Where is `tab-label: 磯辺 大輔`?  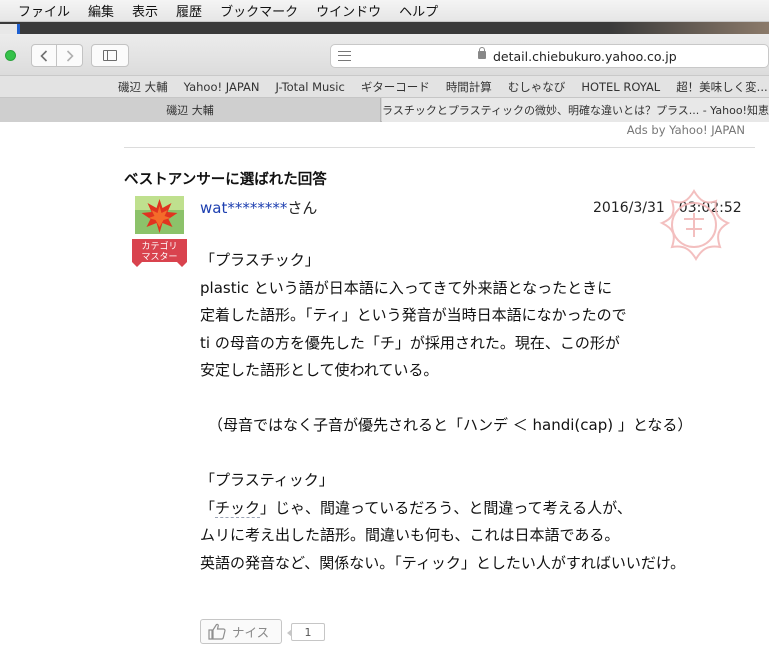
tab-label: 磯辺 大輔 is located at coordinates (190, 110).